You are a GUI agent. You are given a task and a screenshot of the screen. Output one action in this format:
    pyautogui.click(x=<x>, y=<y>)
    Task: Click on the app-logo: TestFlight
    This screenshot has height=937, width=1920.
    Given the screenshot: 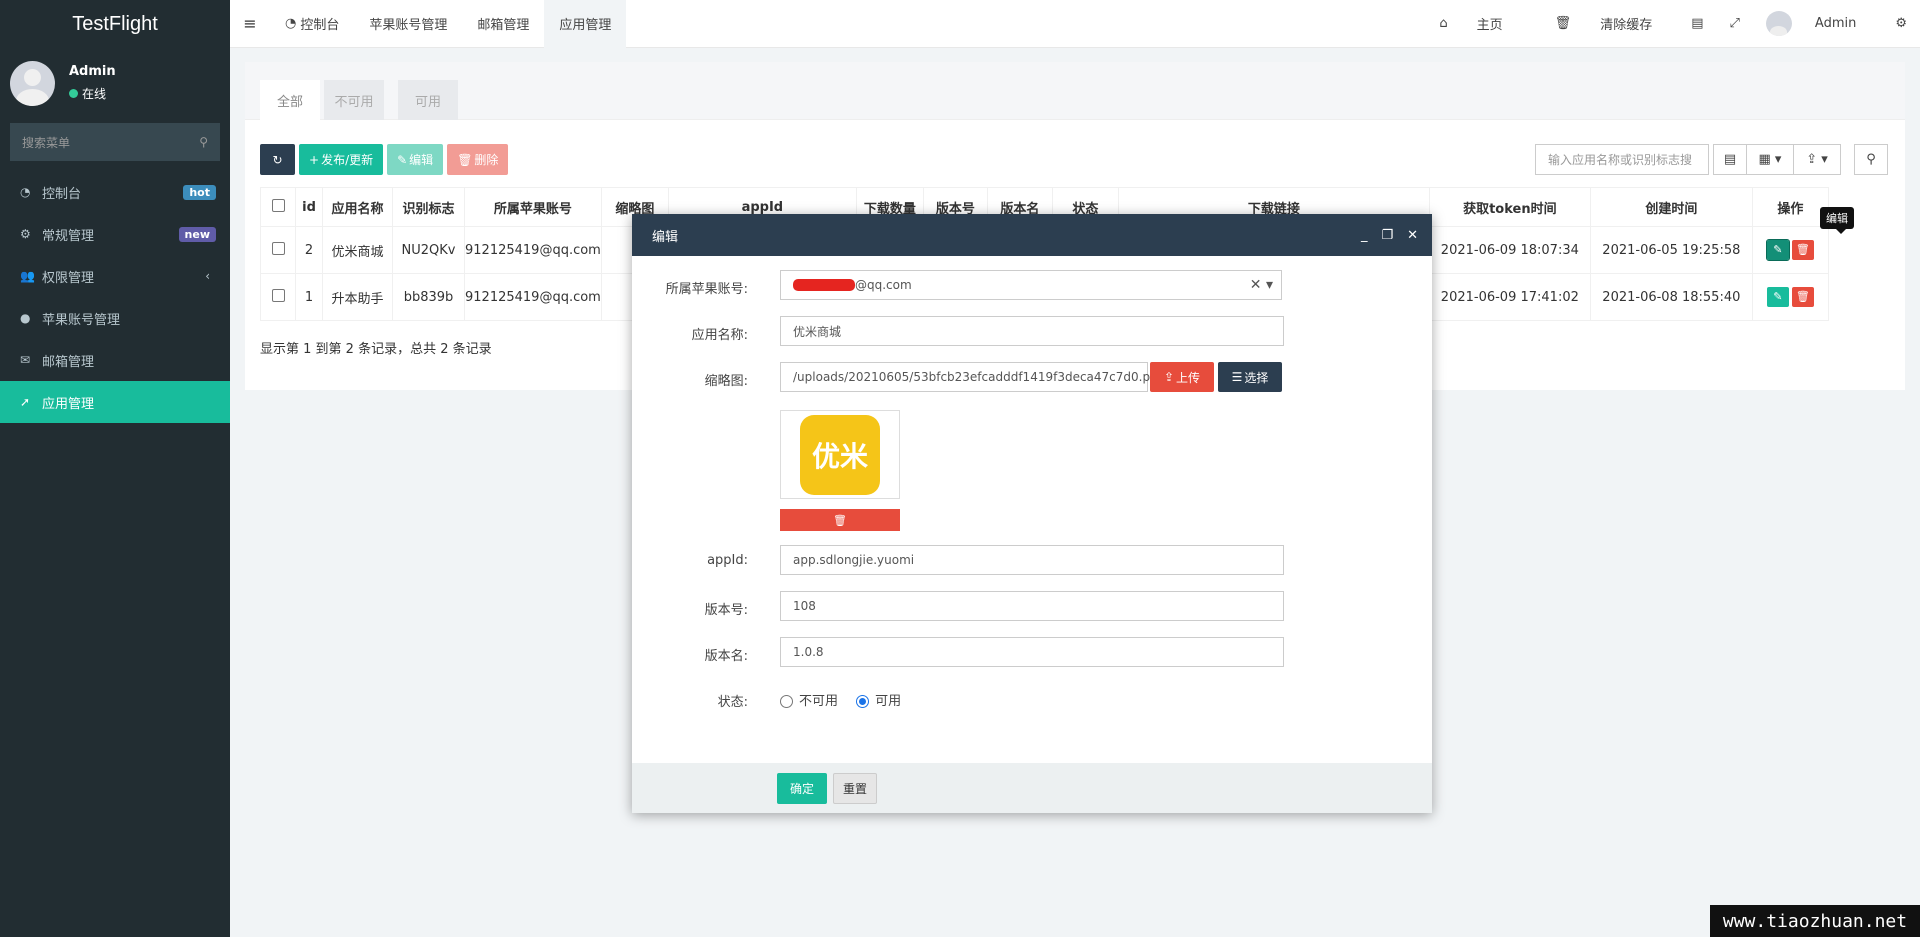 What is the action you would take?
    pyautogui.click(x=115, y=24)
    